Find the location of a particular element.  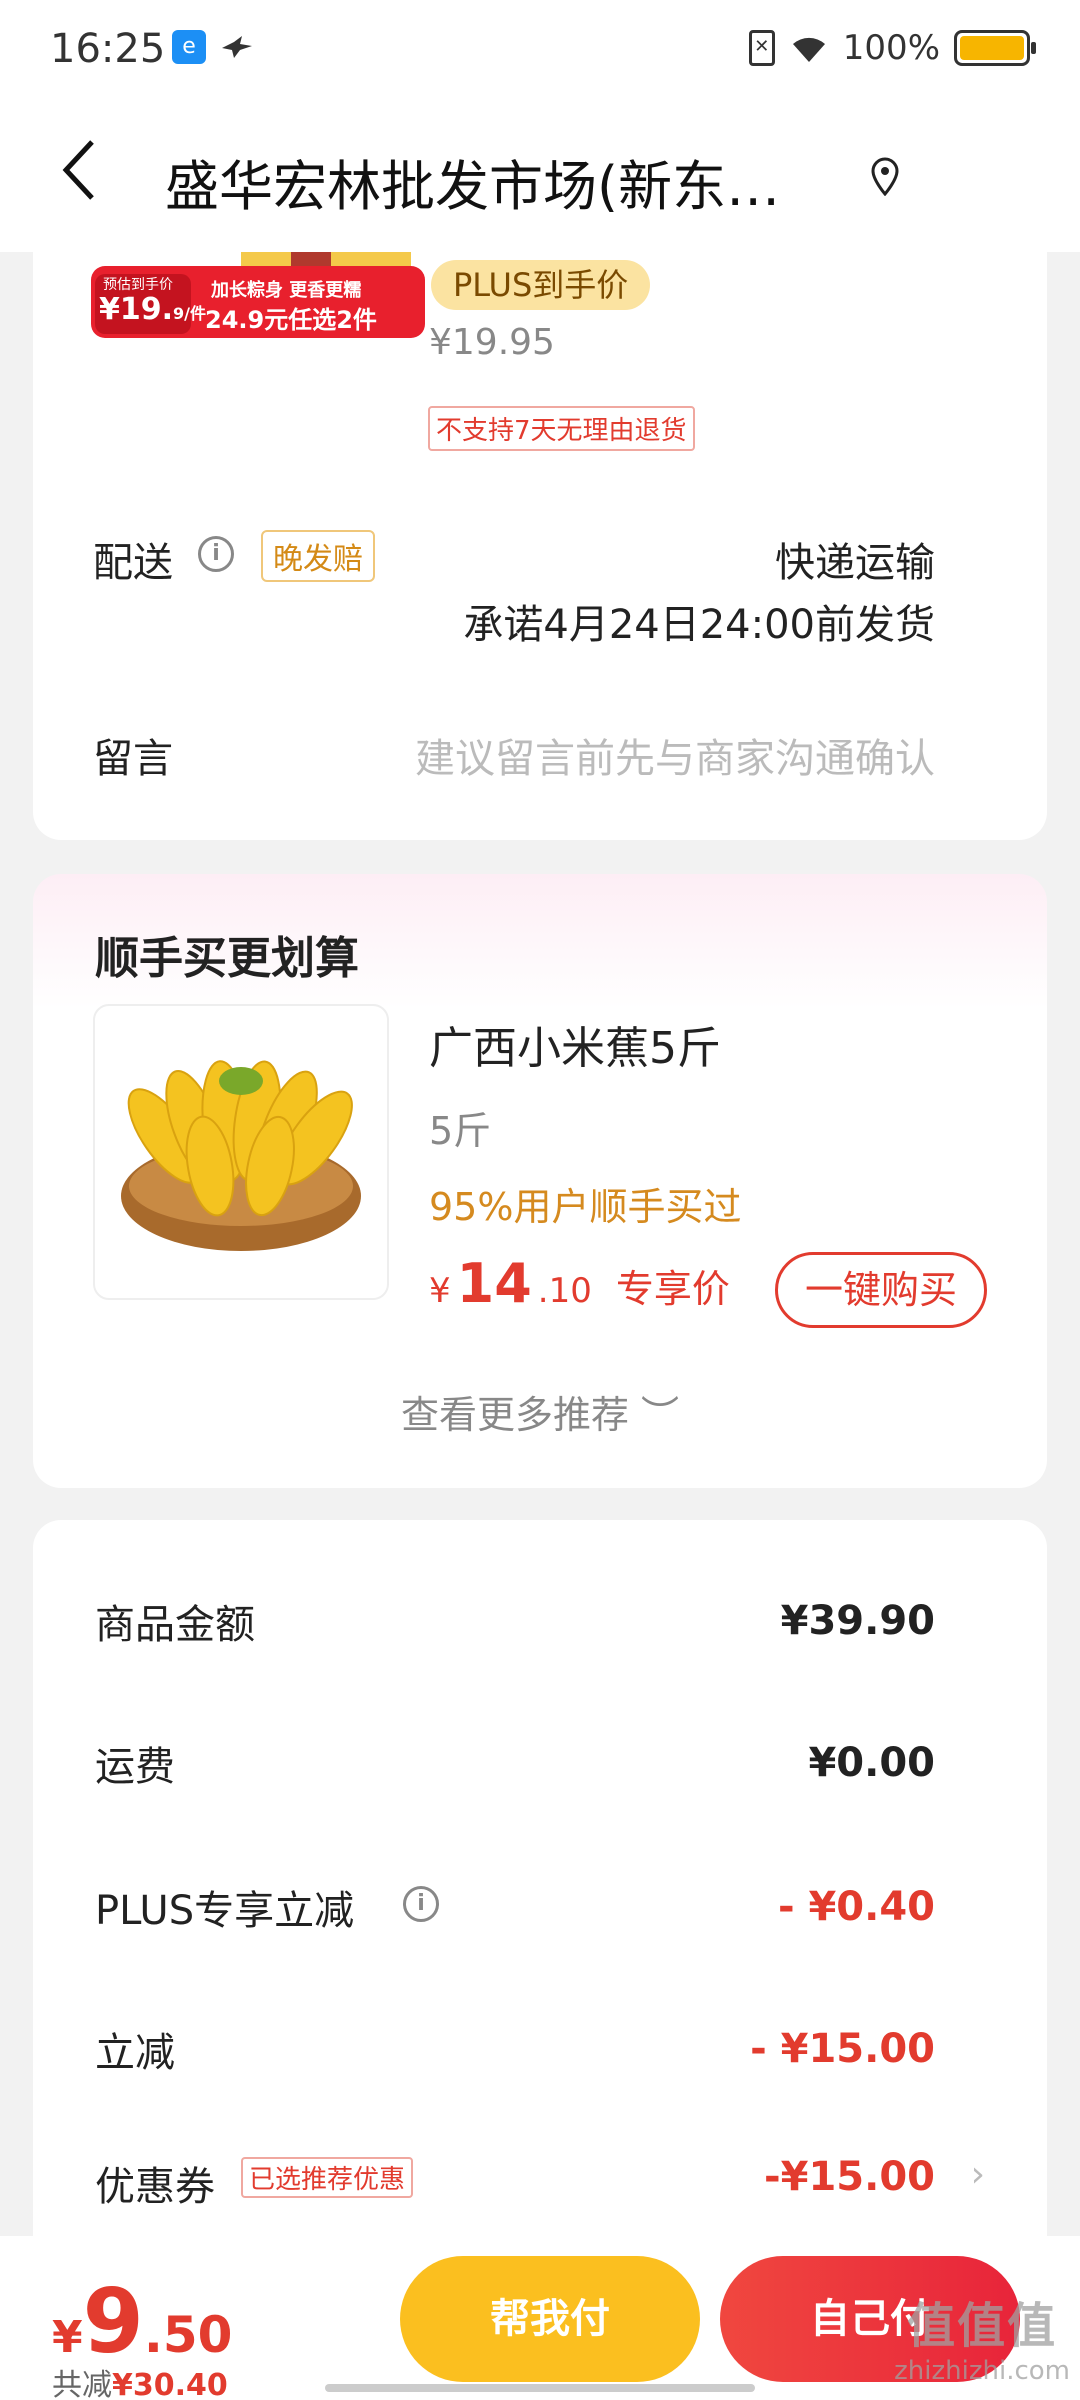

goods-amount-label: 商品金额 is located at coordinates (175, 1625).